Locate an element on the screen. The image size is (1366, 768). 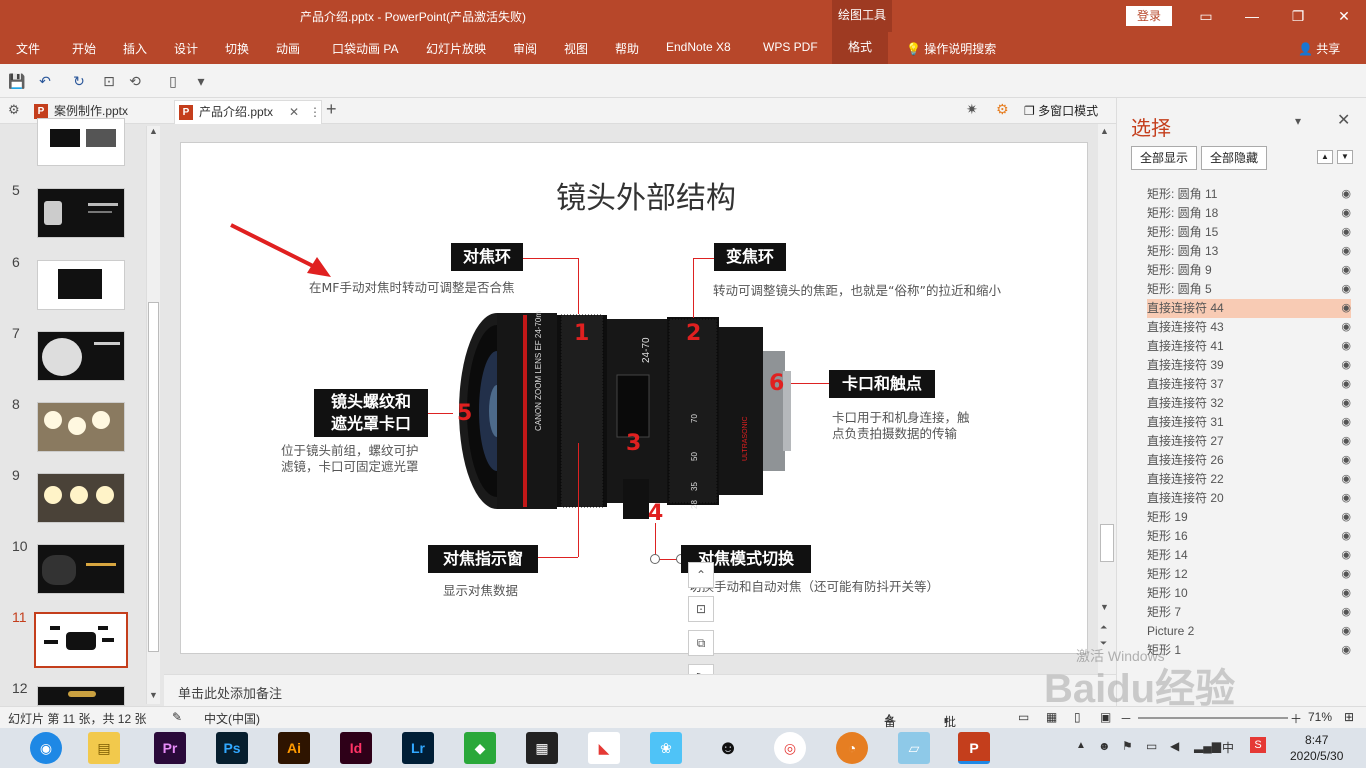
desc-focus-mode: 切换手动和自动对焦（还可能有防抖开关等） is located at coordinates (814, 587).